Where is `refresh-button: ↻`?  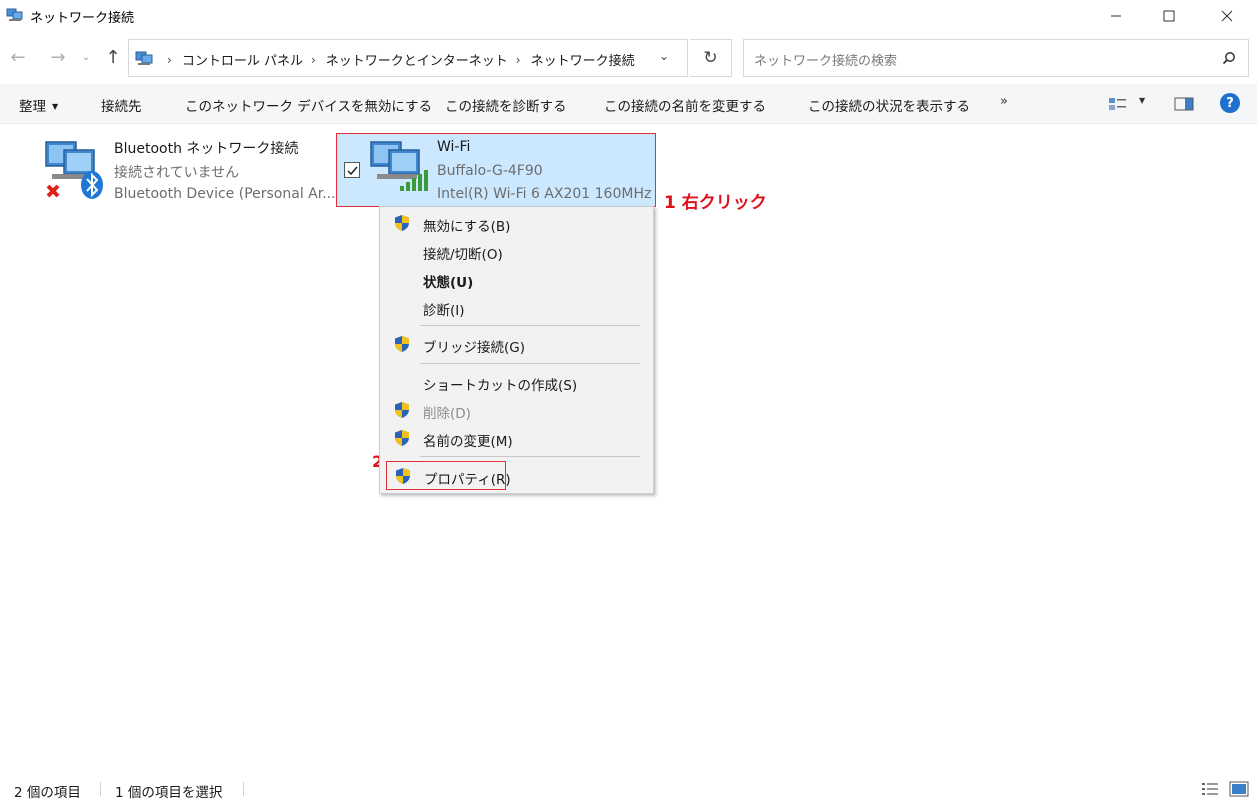 refresh-button: ↻ is located at coordinates (711, 58).